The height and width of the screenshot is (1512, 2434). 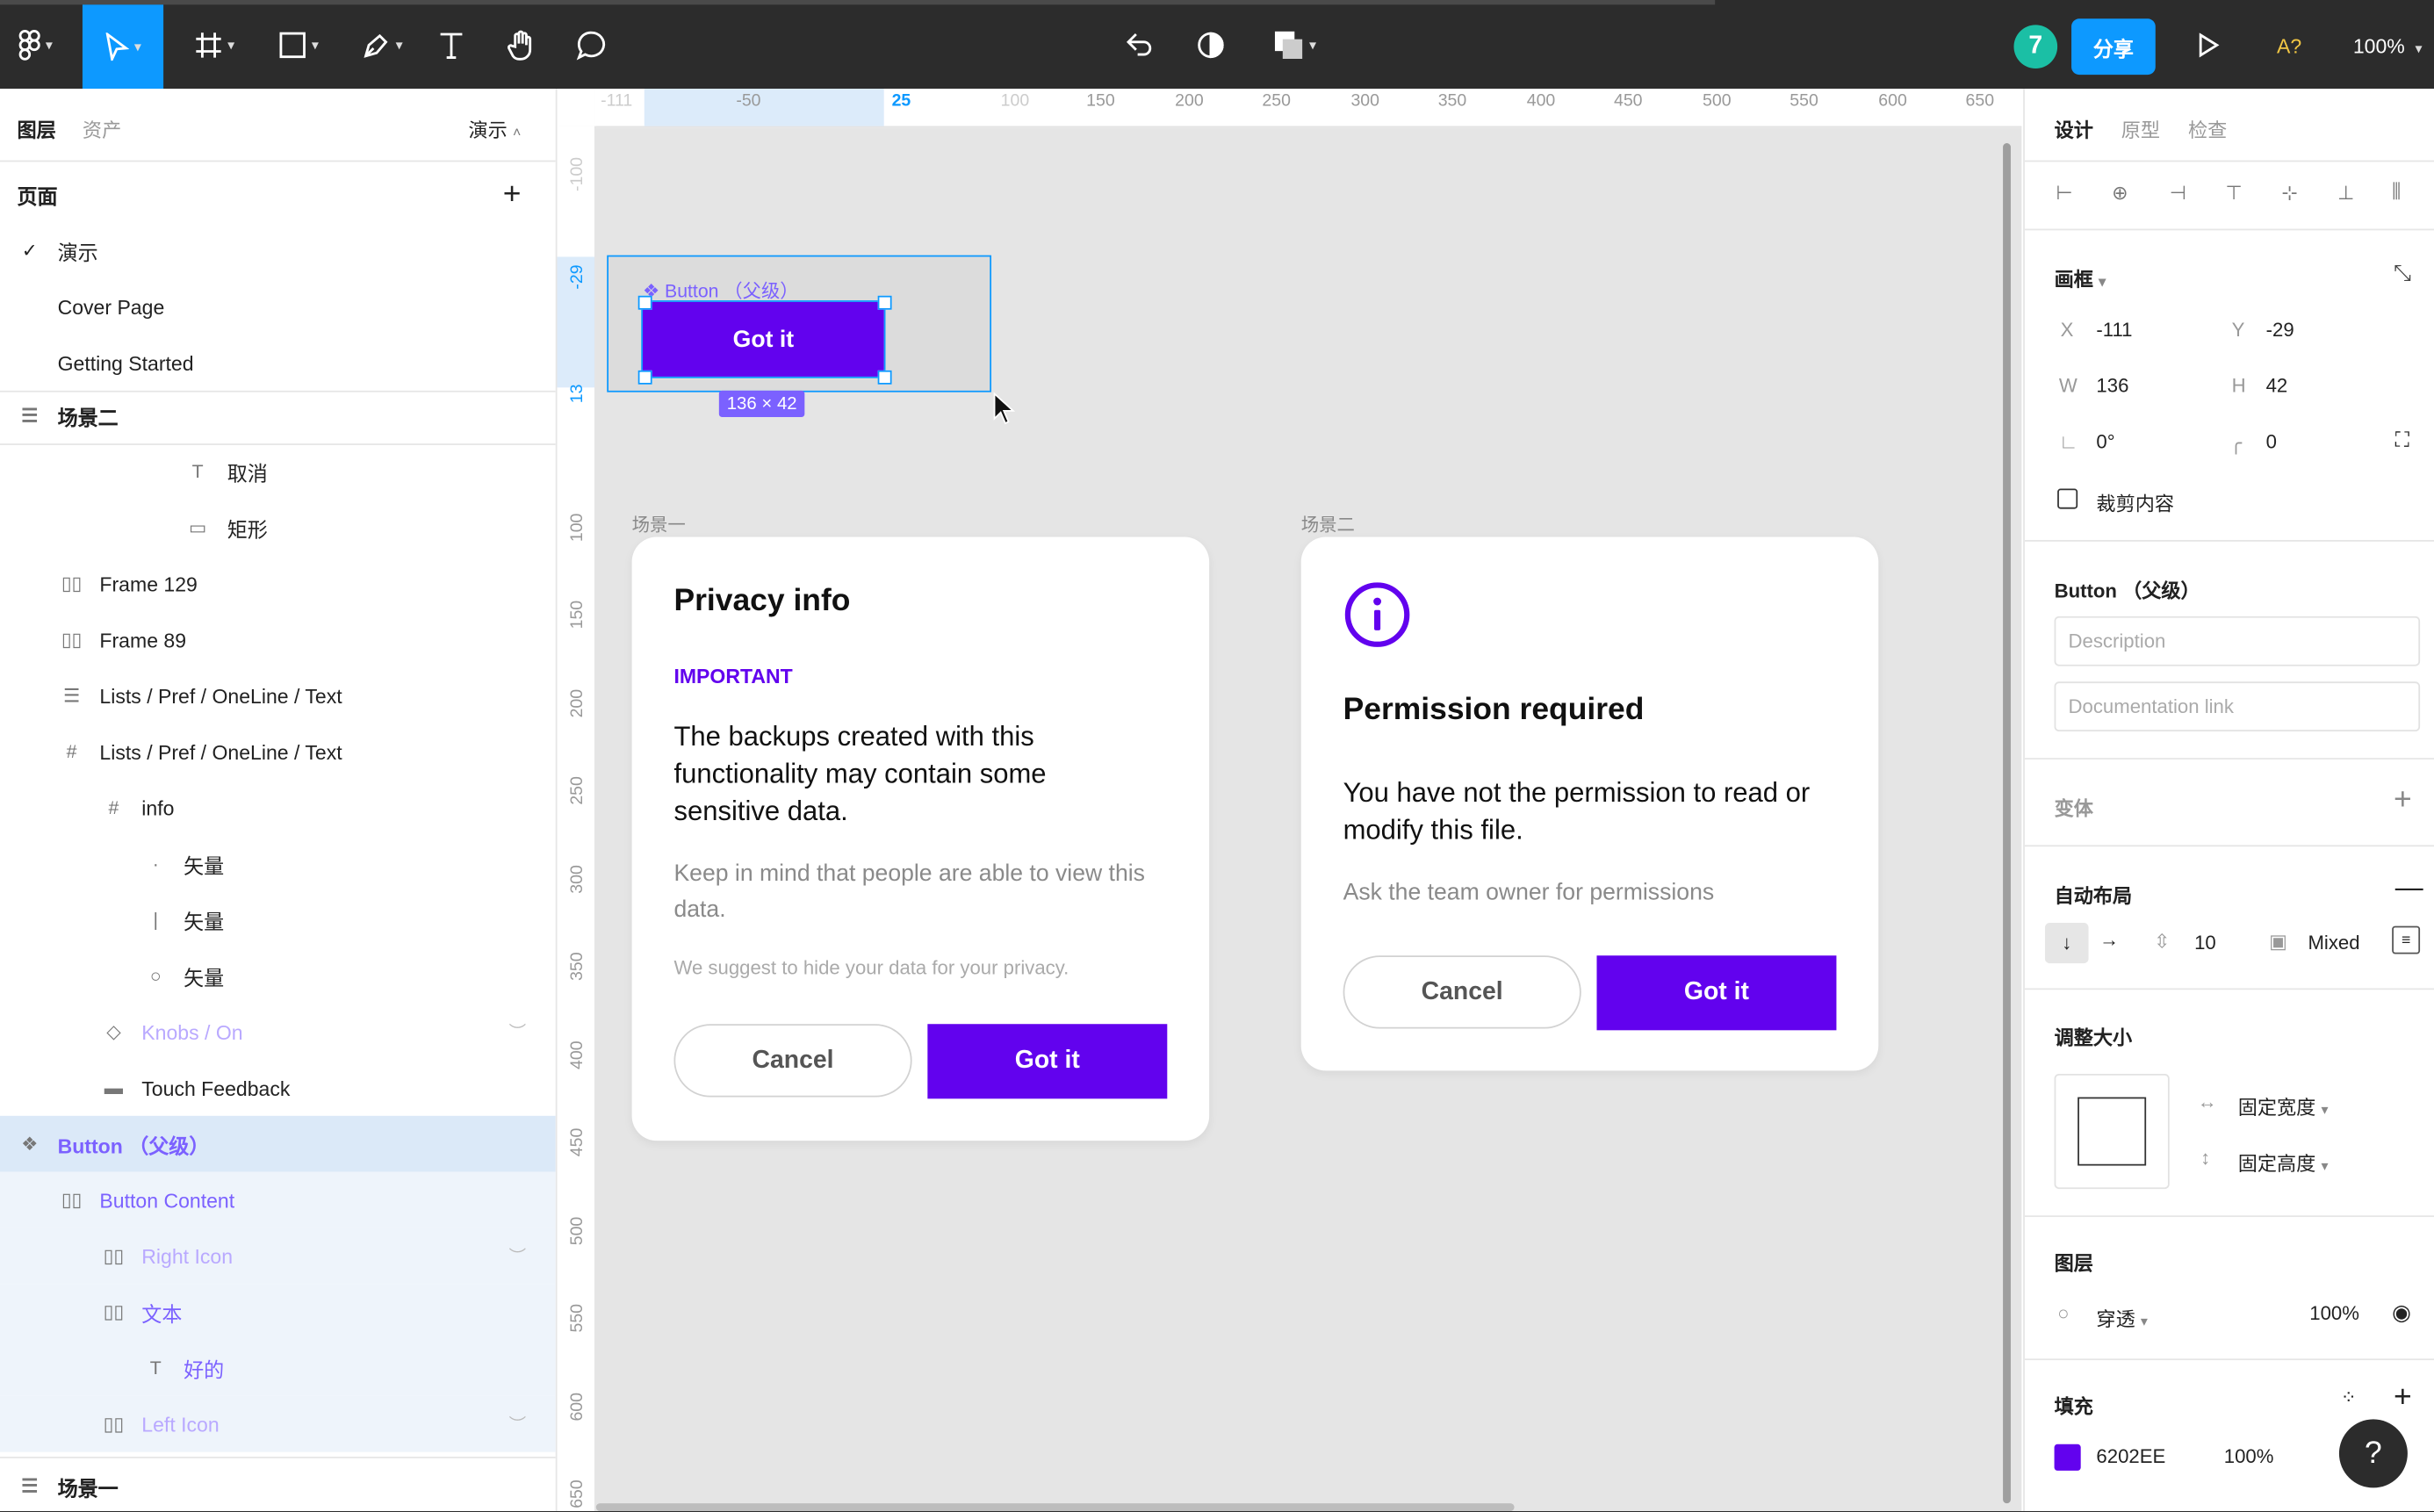 I want to click on align-vertical-center-icon: ⊹, so click(x=2289, y=192).